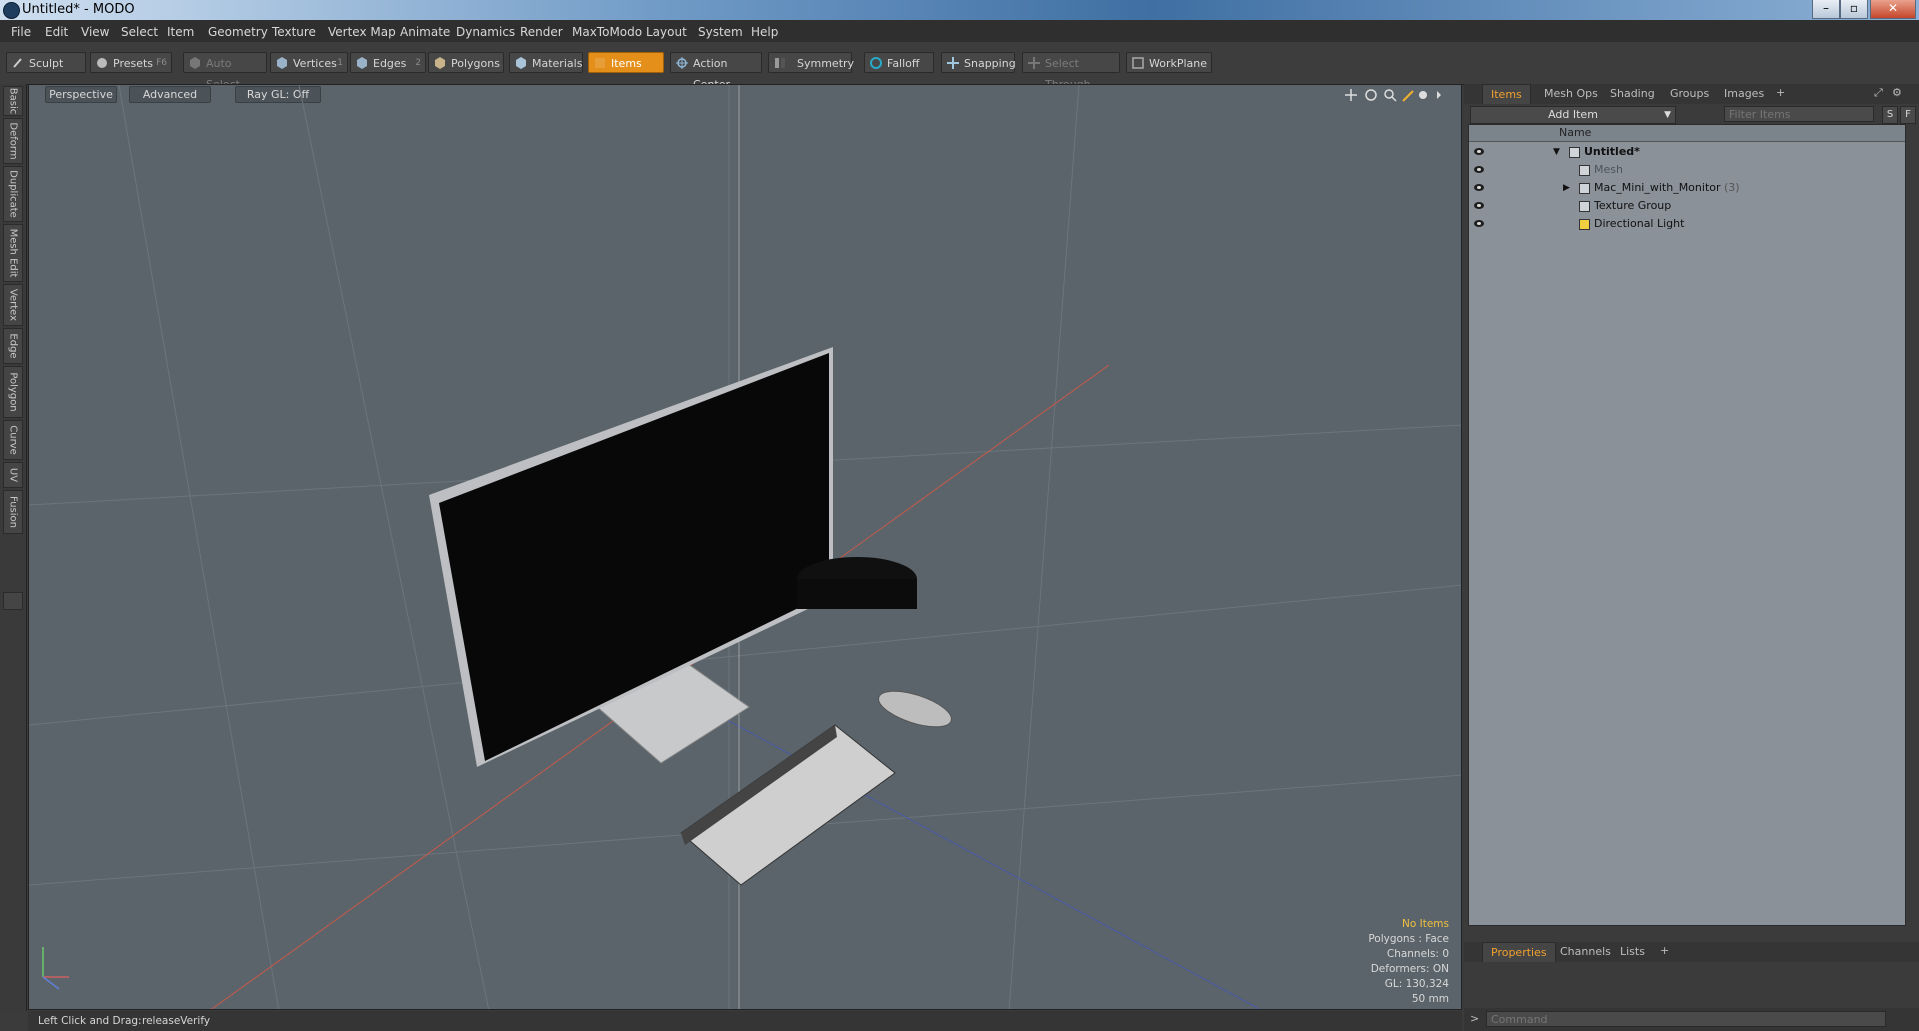  I want to click on materials-icon, so click(521, 63).